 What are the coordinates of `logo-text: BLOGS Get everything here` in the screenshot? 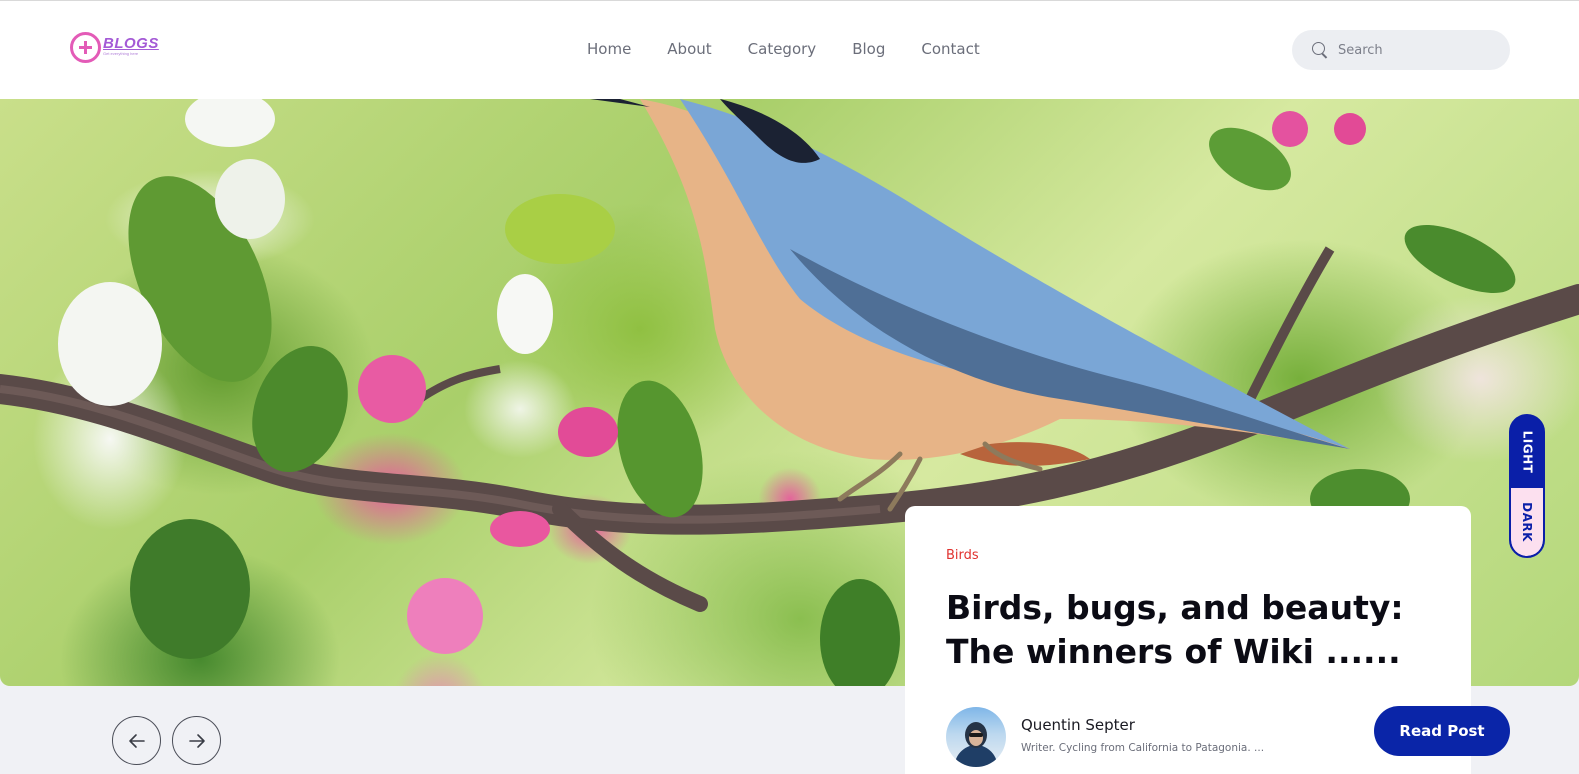 It's located at (131, 46).